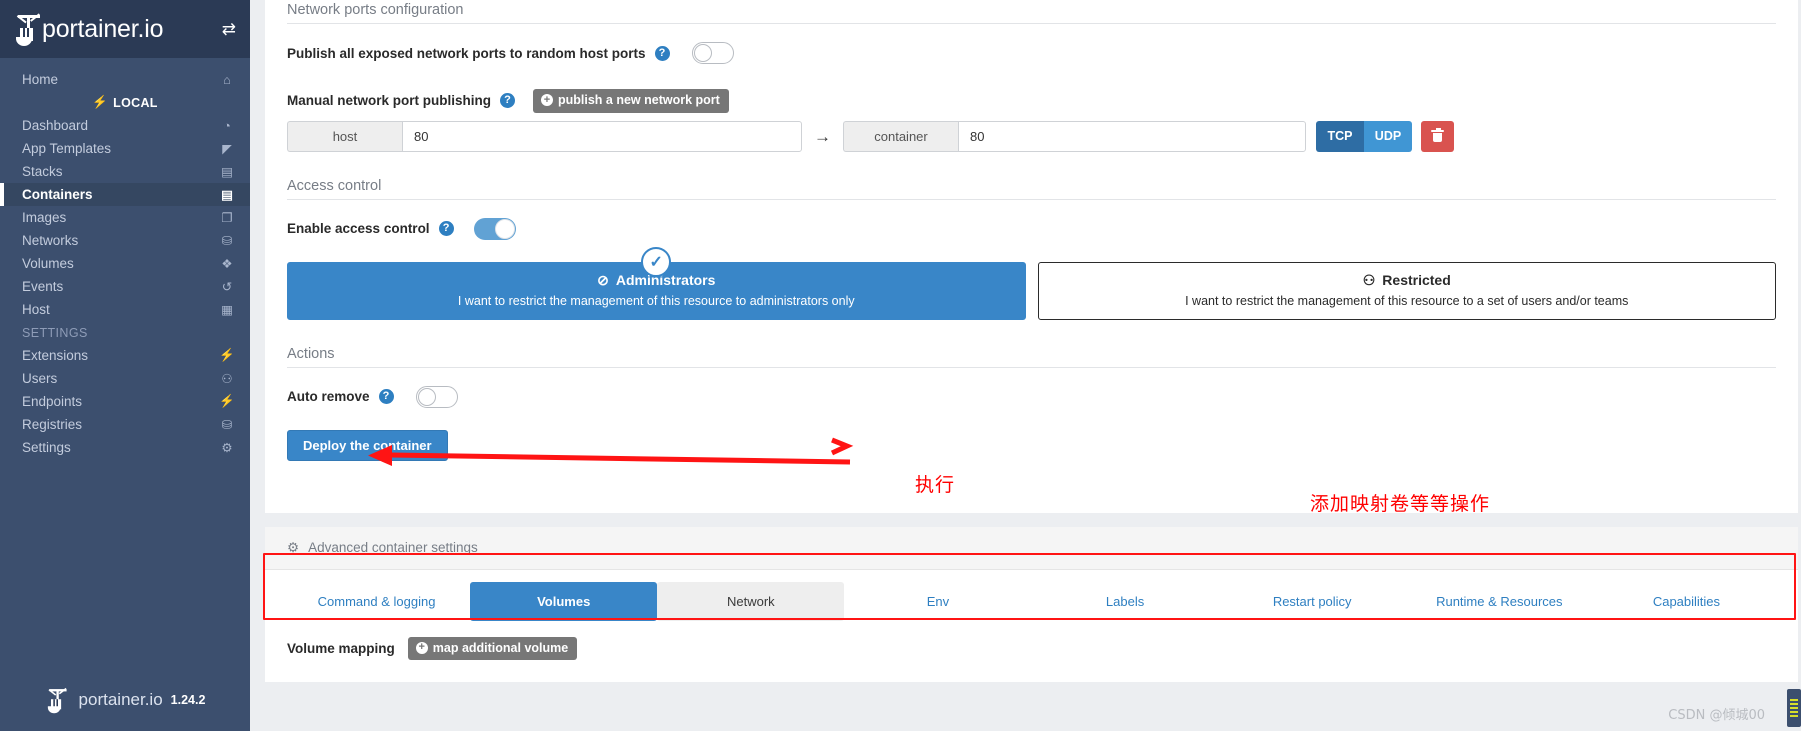  What do you see at coordinates (227, 379) in the screenshot?
I see `users-icon: ⚇` at bounding box center [227, 379].